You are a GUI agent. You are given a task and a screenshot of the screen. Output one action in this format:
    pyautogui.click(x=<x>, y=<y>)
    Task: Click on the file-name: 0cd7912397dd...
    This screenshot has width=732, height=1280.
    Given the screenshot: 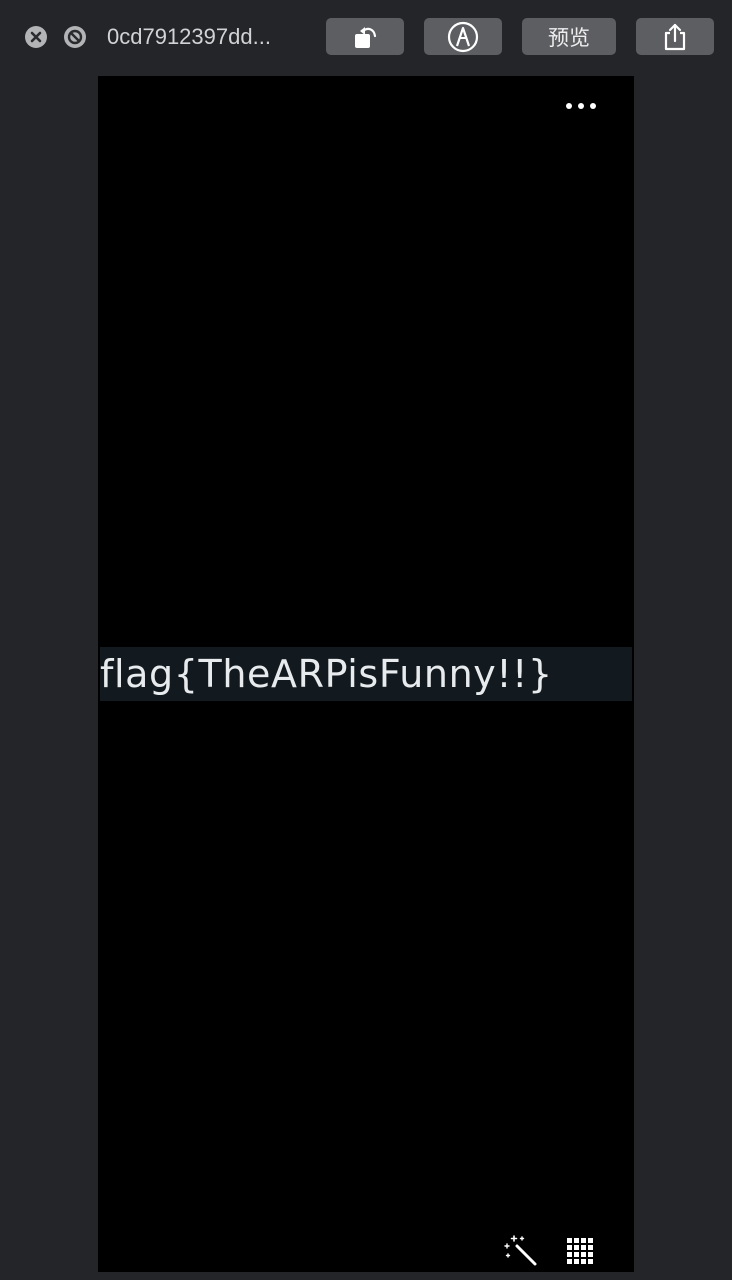 What is the action you would take?
    pyautogui.click(x=189, y=36)
    